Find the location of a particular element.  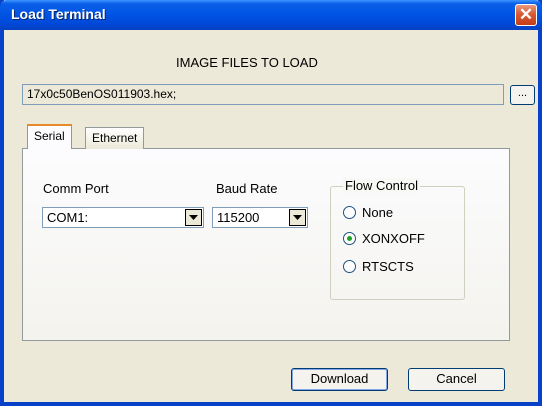

comm-port-value: COM1: is located at coordinates (68, 217).